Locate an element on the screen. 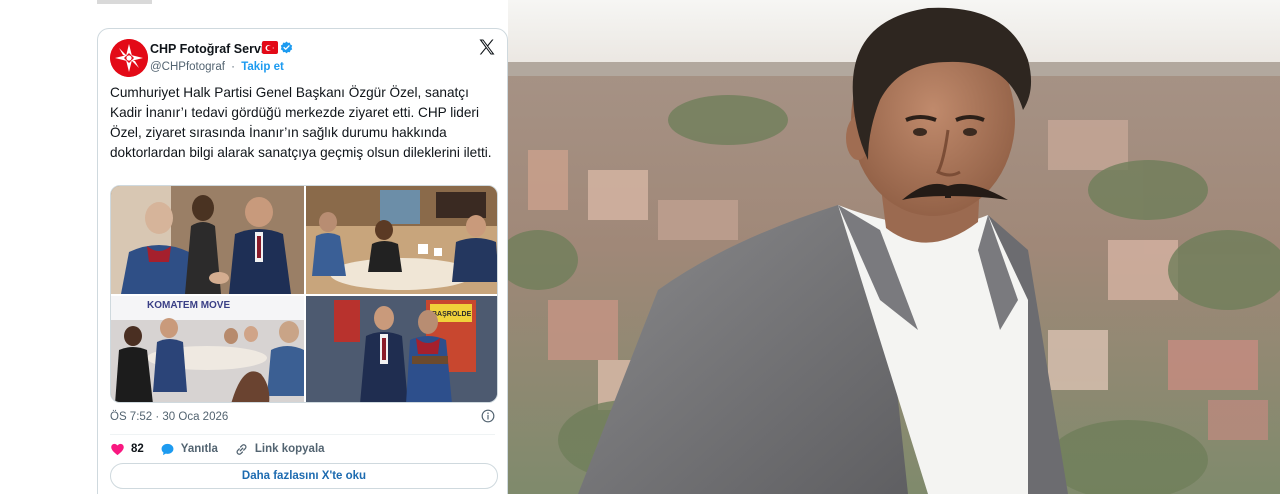  x-logo-icon is located at coordinates (487, 47).